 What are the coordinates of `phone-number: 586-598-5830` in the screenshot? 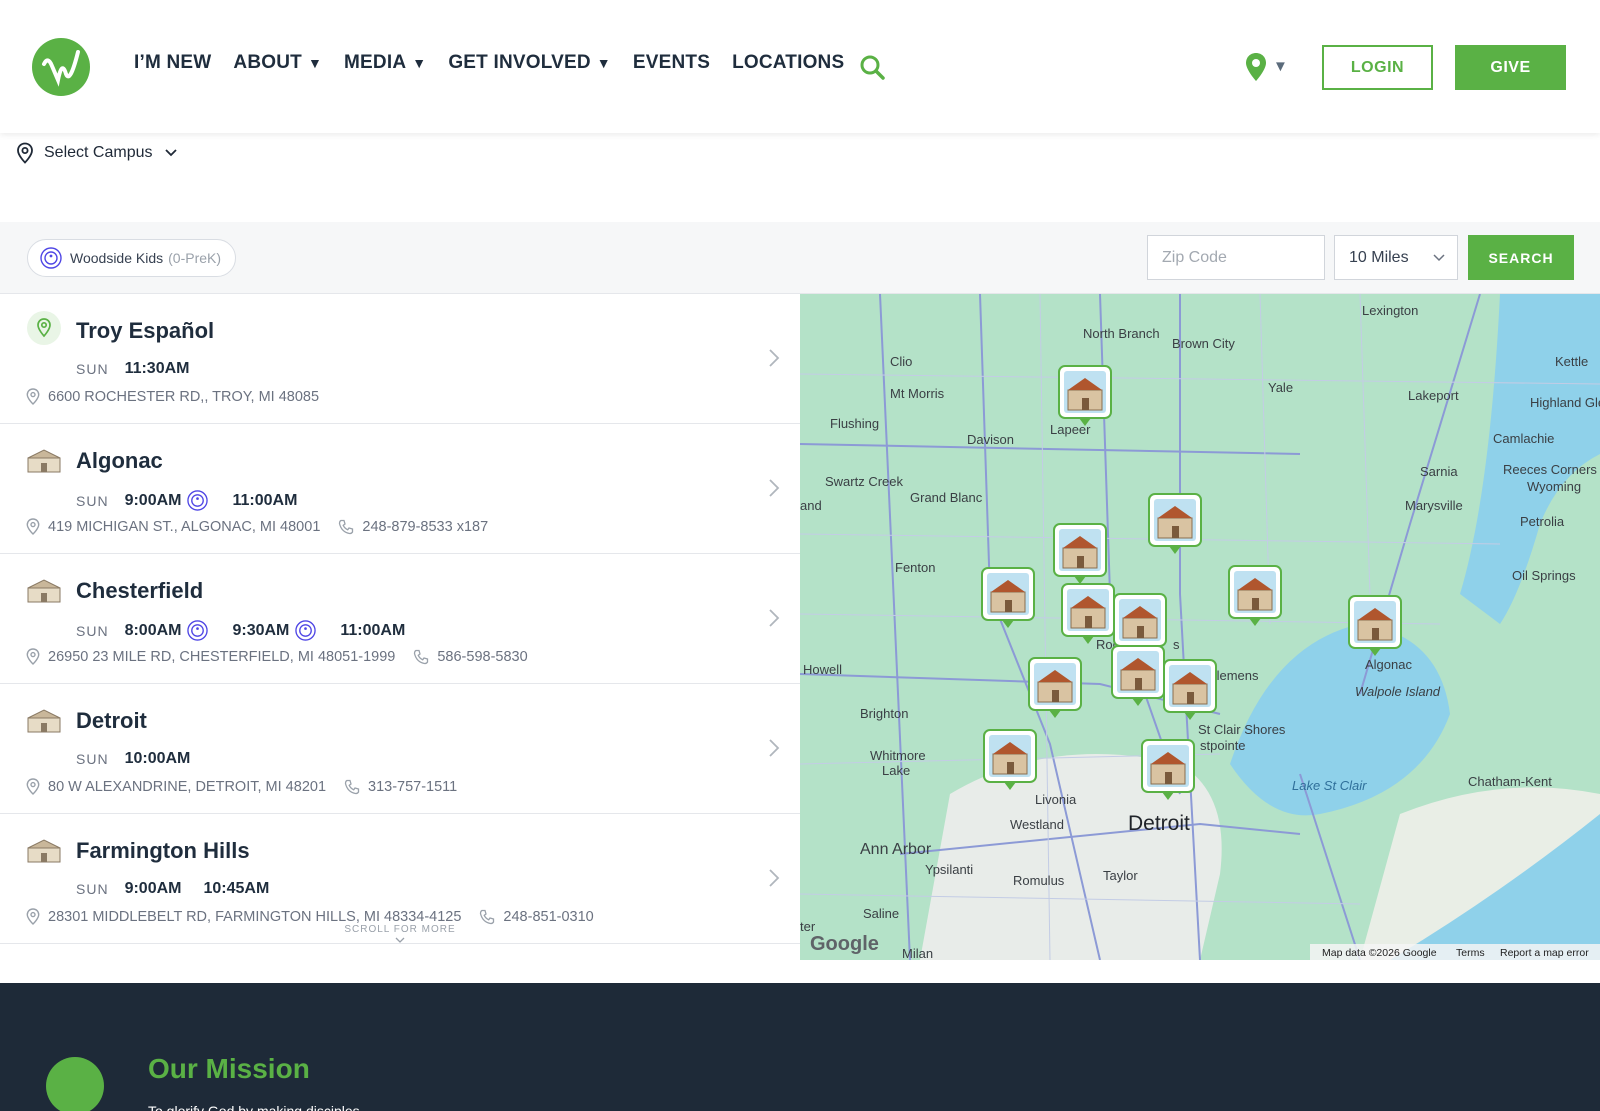 It's located at (470, 656).